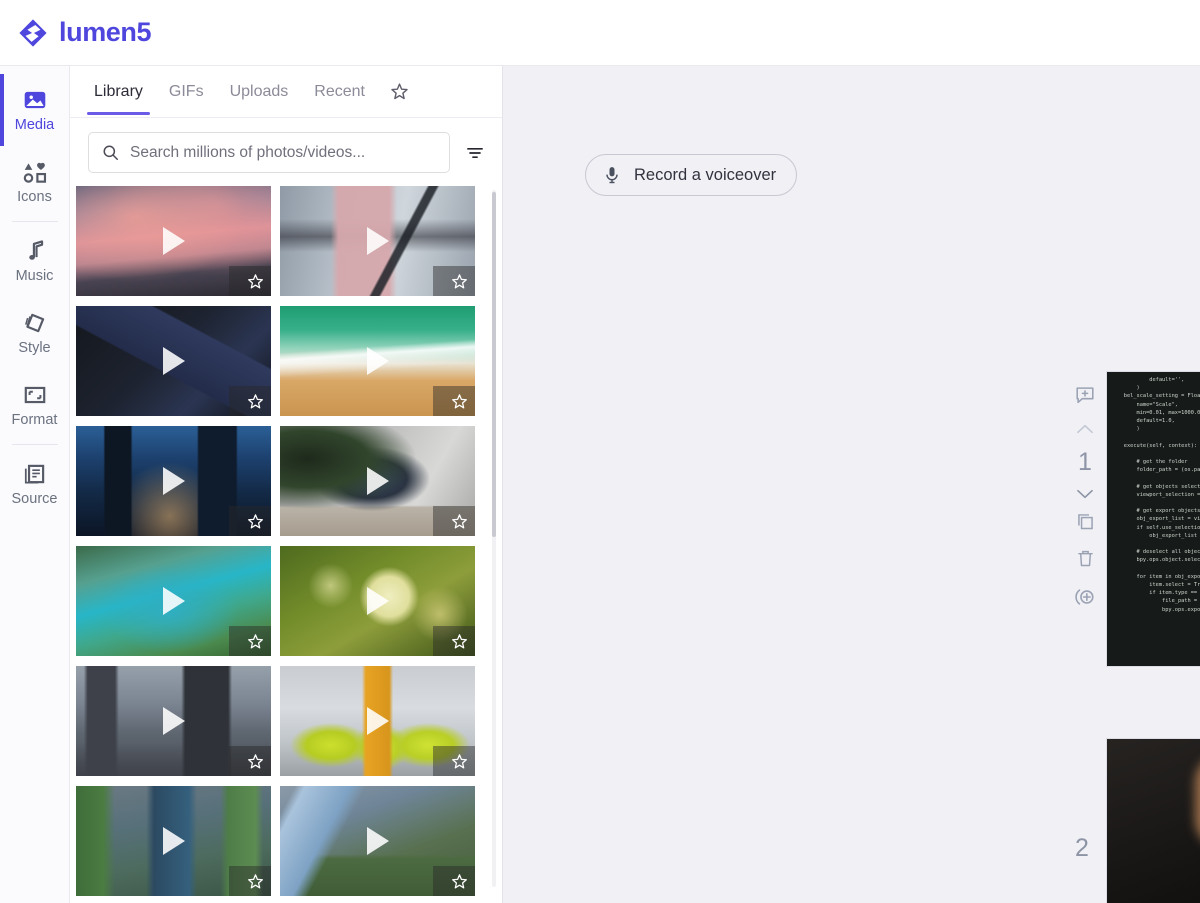  I want to click on tab-label: Uploads, so click(259, 91).